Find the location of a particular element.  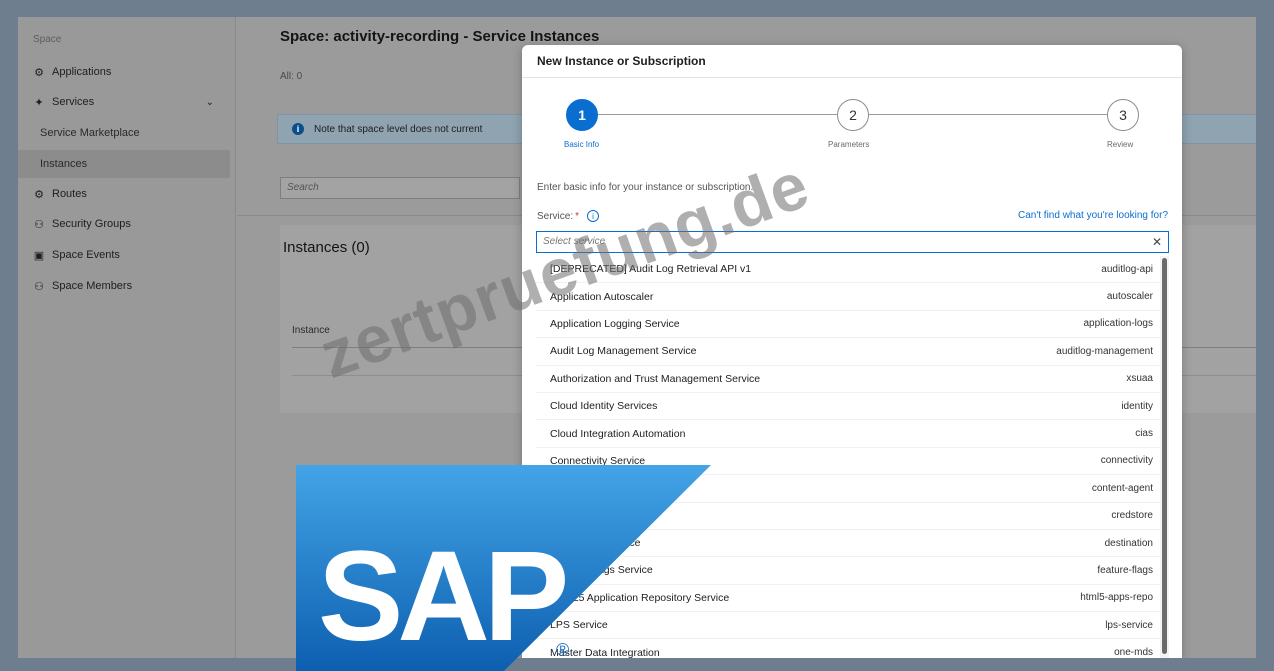

sidebar-item-service-marketplace: Service Marketplace is located at coordinates (124, 133).